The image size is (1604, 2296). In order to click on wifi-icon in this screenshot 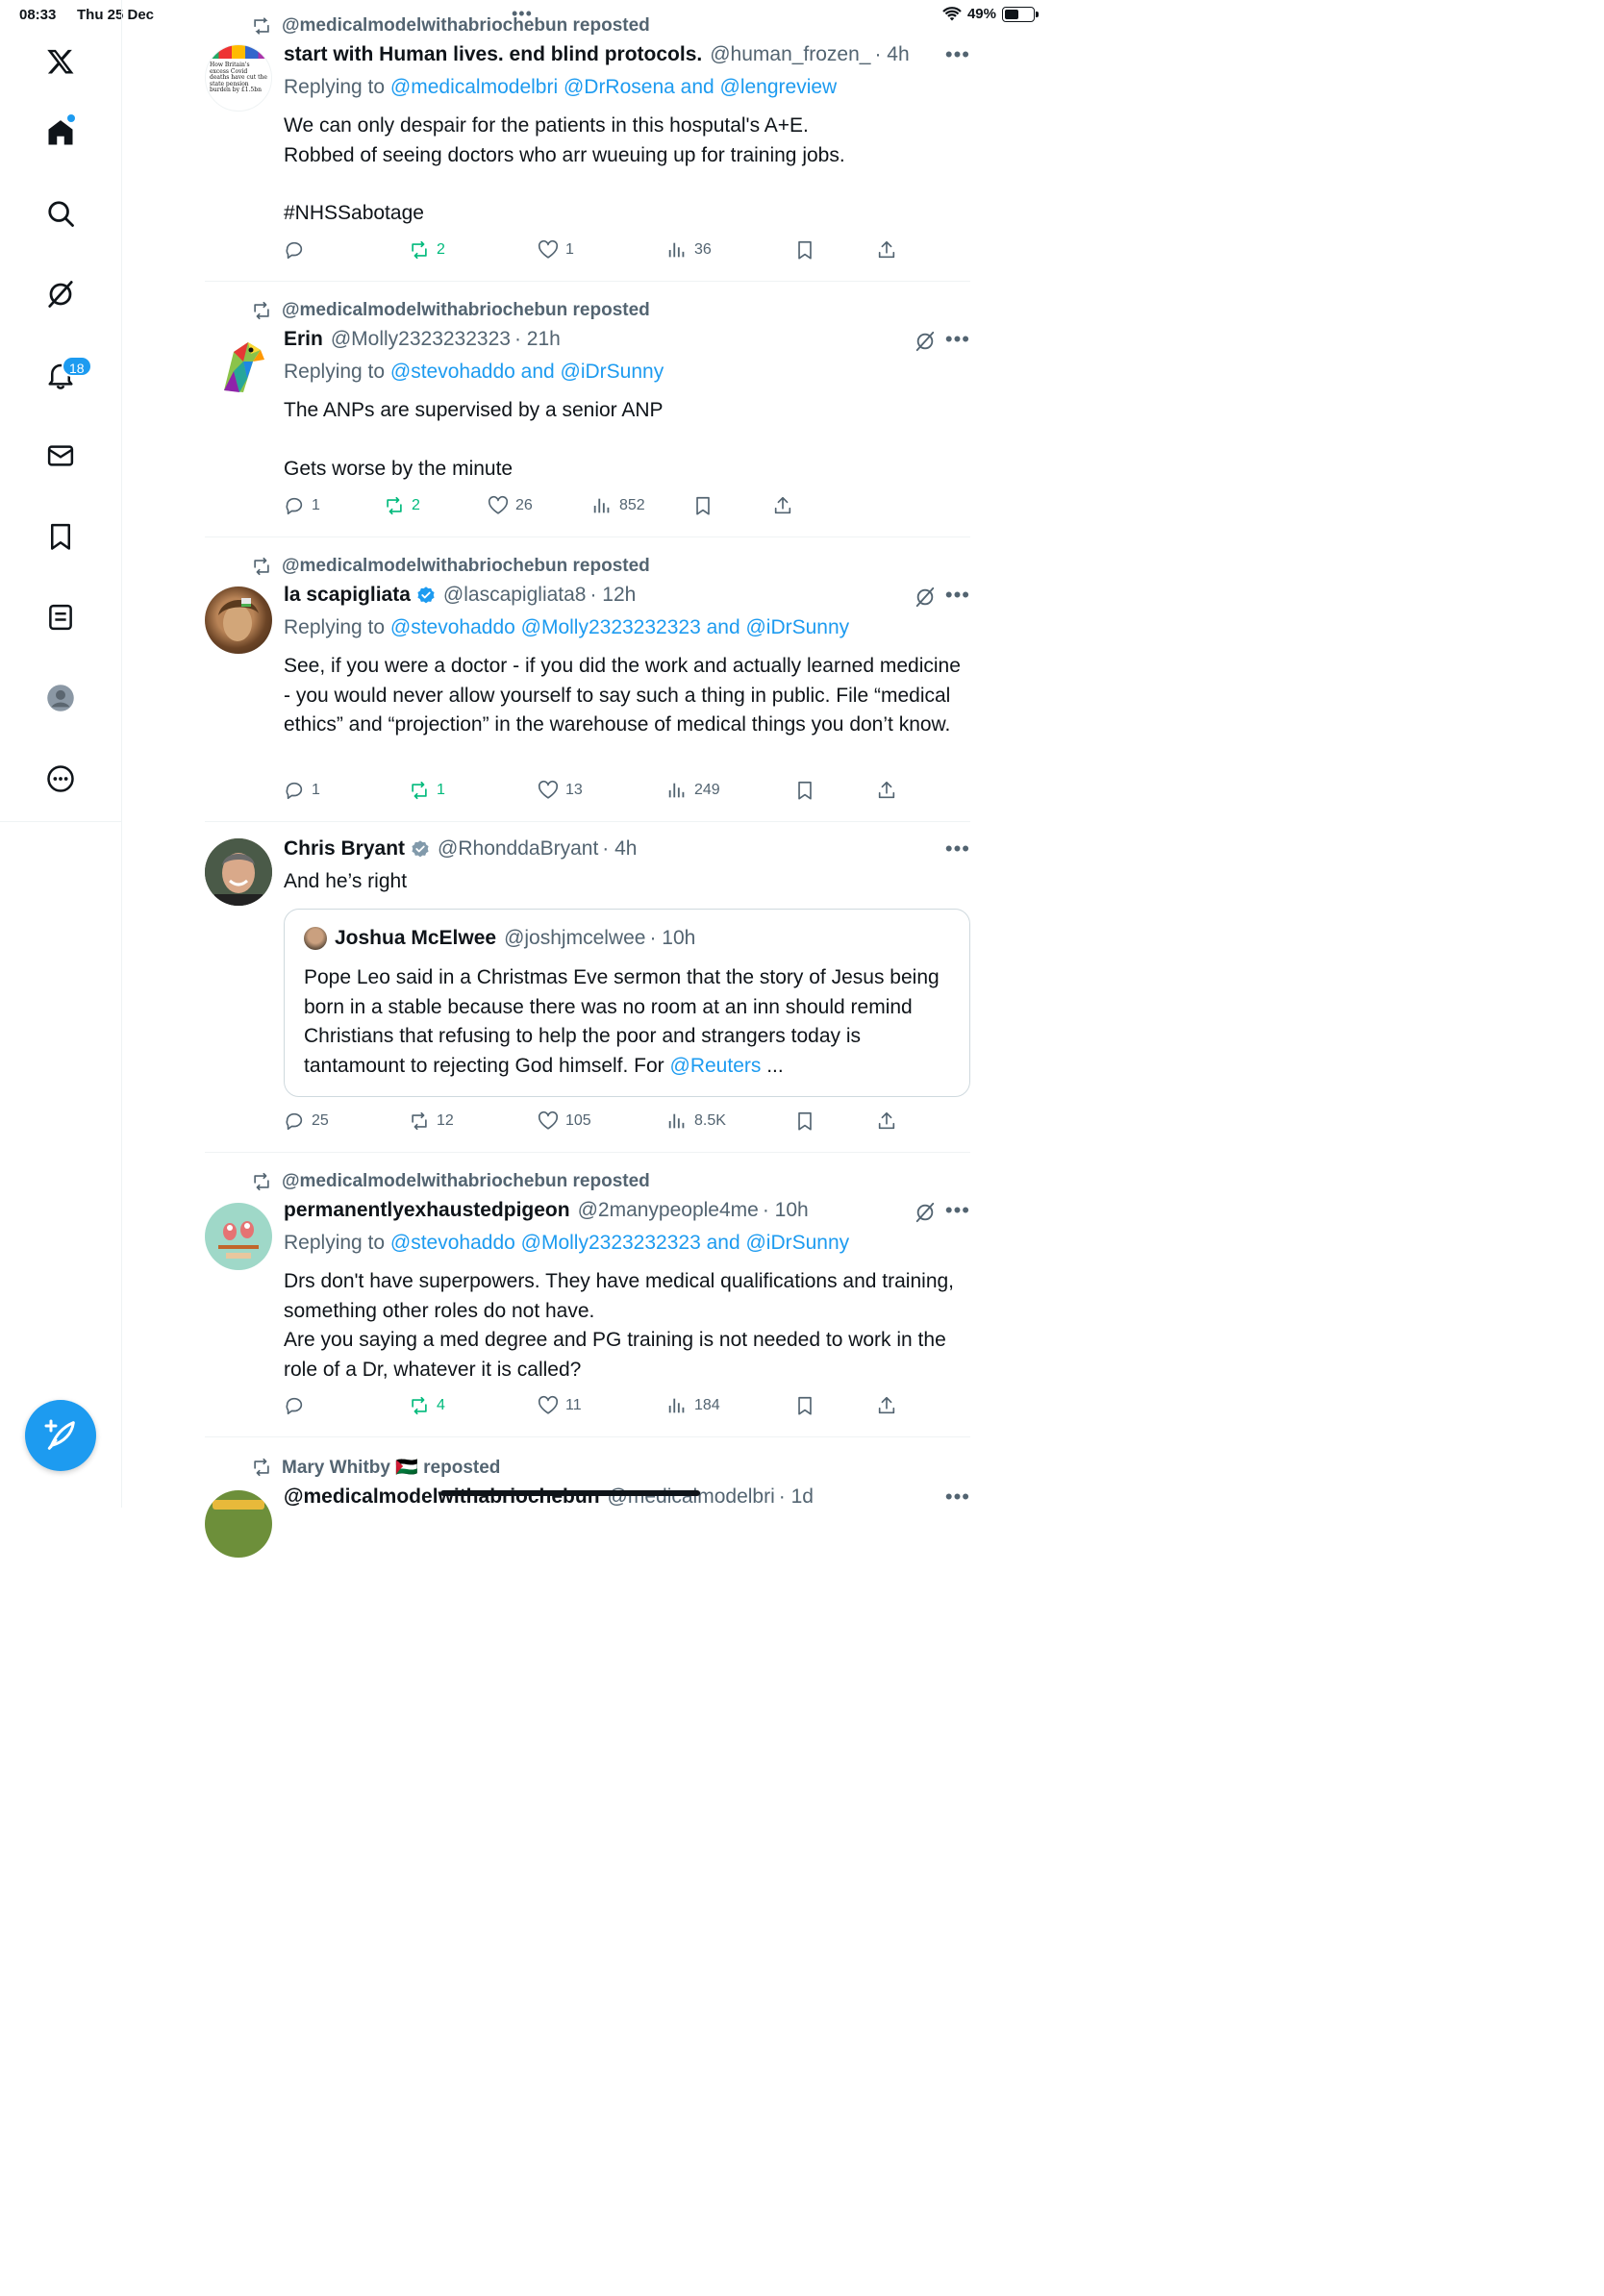, I will do `click(952, 13)`.